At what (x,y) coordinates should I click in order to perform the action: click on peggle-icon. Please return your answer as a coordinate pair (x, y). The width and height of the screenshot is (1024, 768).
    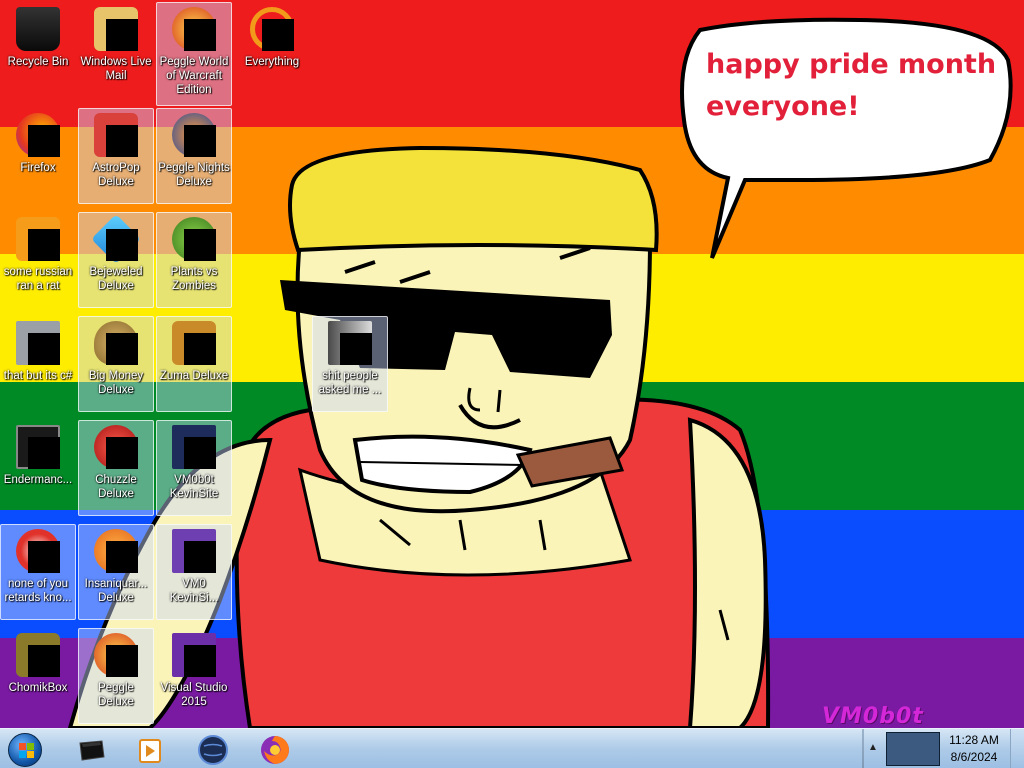
    Looking at the image, I should click on (194, 29).